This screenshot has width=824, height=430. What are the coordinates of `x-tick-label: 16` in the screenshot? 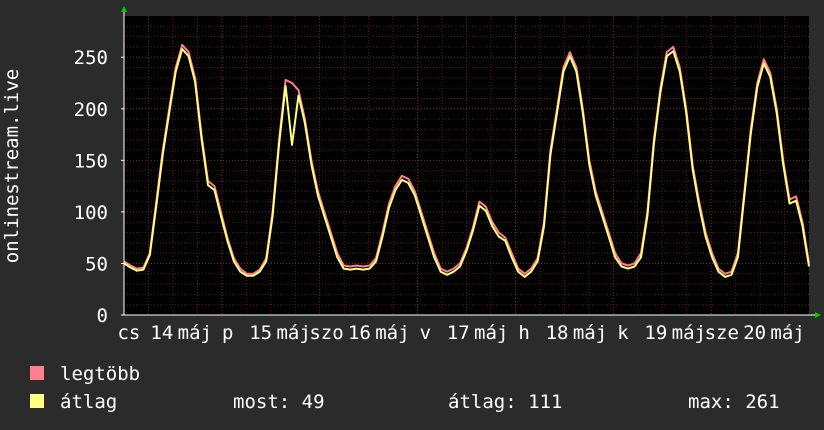 It's located at (359, 333).